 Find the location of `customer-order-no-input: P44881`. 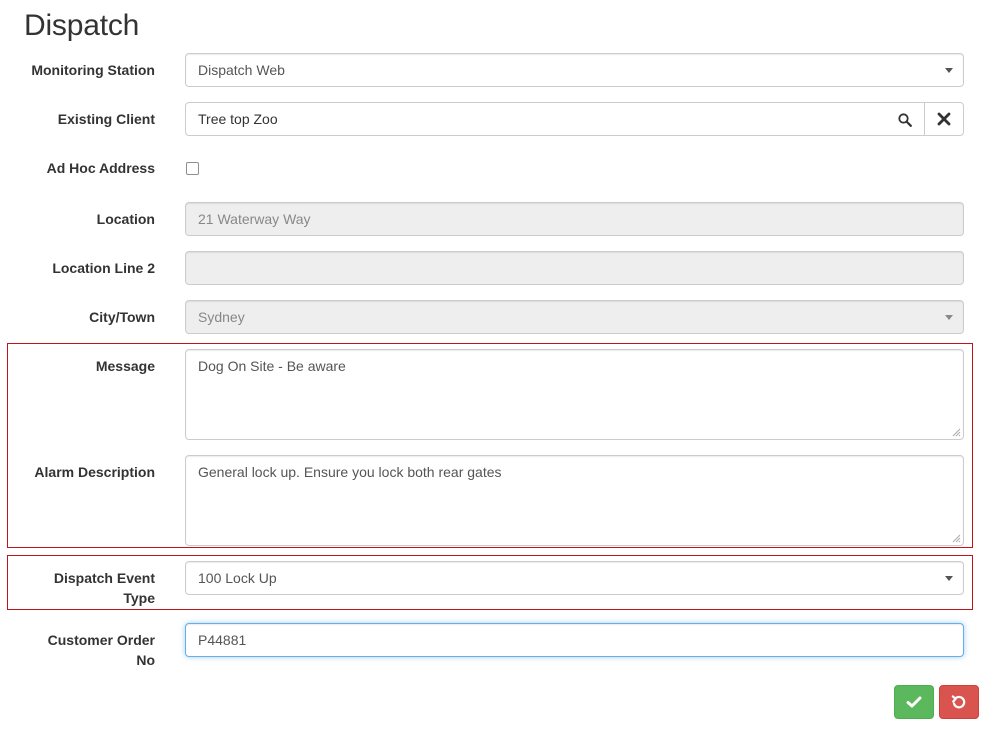

customer-order-no-input: P44881 is located at coordinates (574, 640).